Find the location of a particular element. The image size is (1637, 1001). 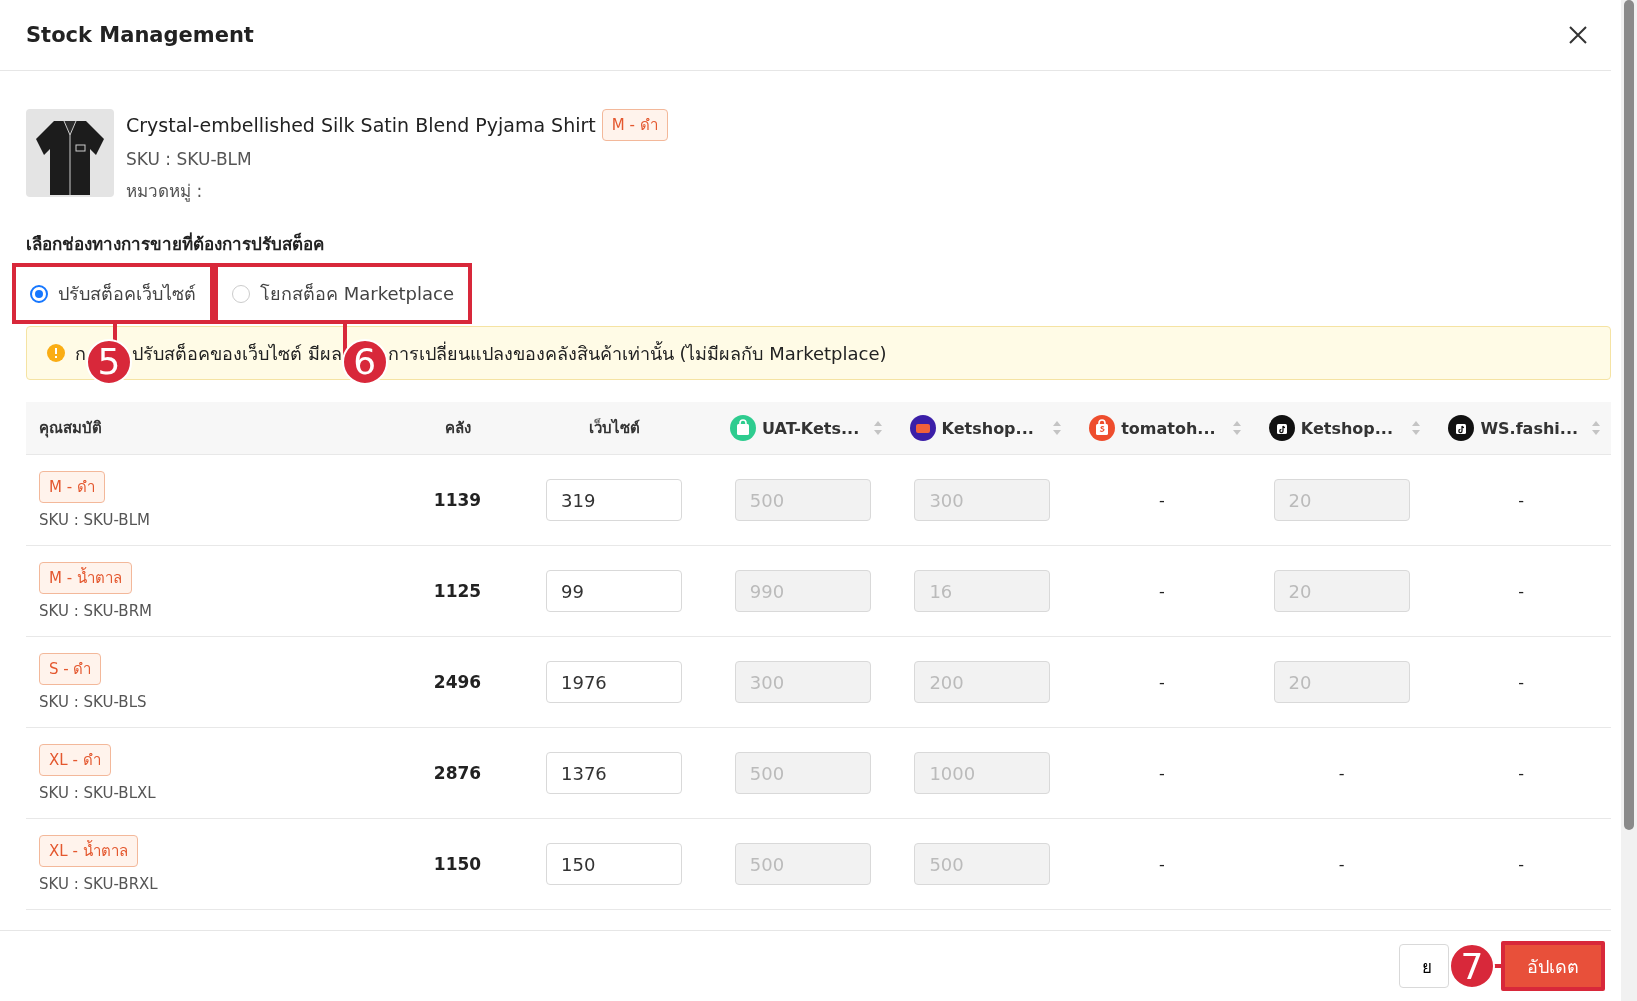

sku-text: SKU : SKU-BLXL is located at coordinates (97, 793).